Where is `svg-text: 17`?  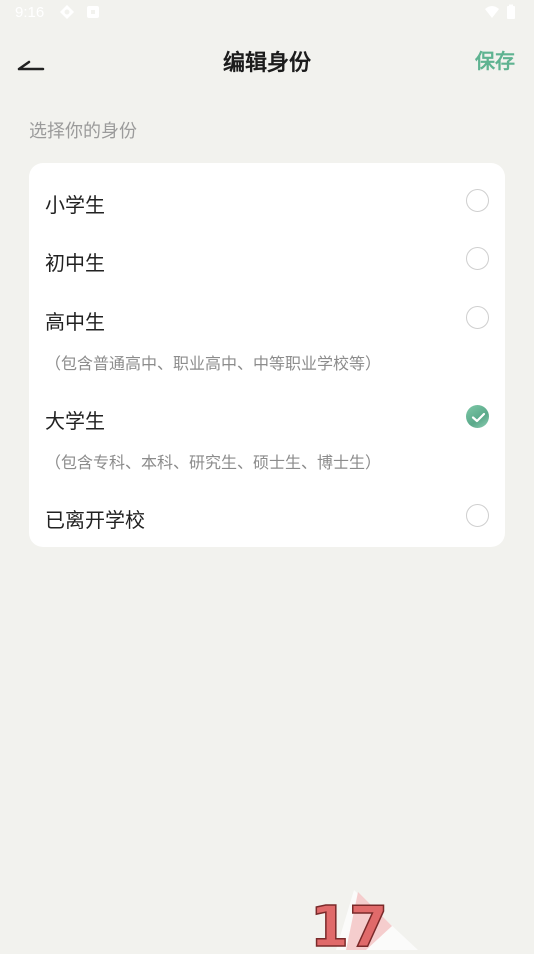 svg-text: 17 is located at coordinates (349, 922).